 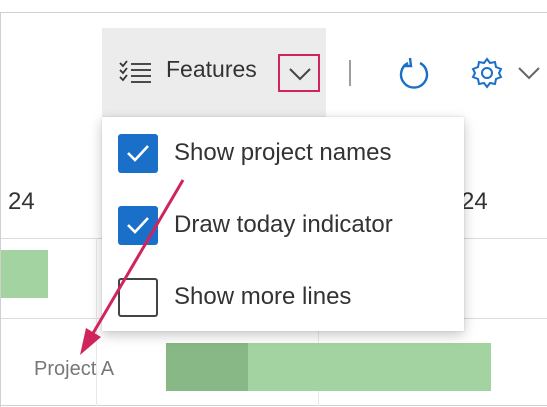 What do you see at coordinates (350, 73) in the screenshot?
I see `toolbar-separator` at bounding box center [350, 73].